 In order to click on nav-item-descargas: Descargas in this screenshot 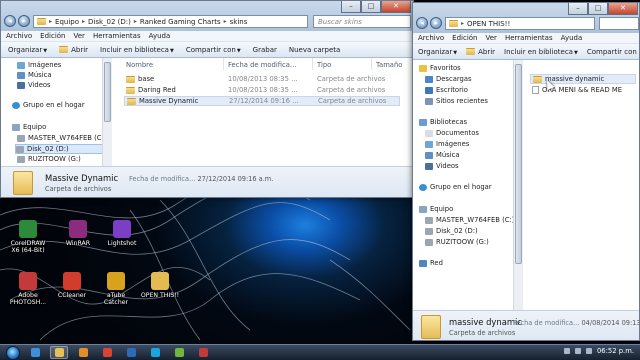, I will do `click(448, 79)`.